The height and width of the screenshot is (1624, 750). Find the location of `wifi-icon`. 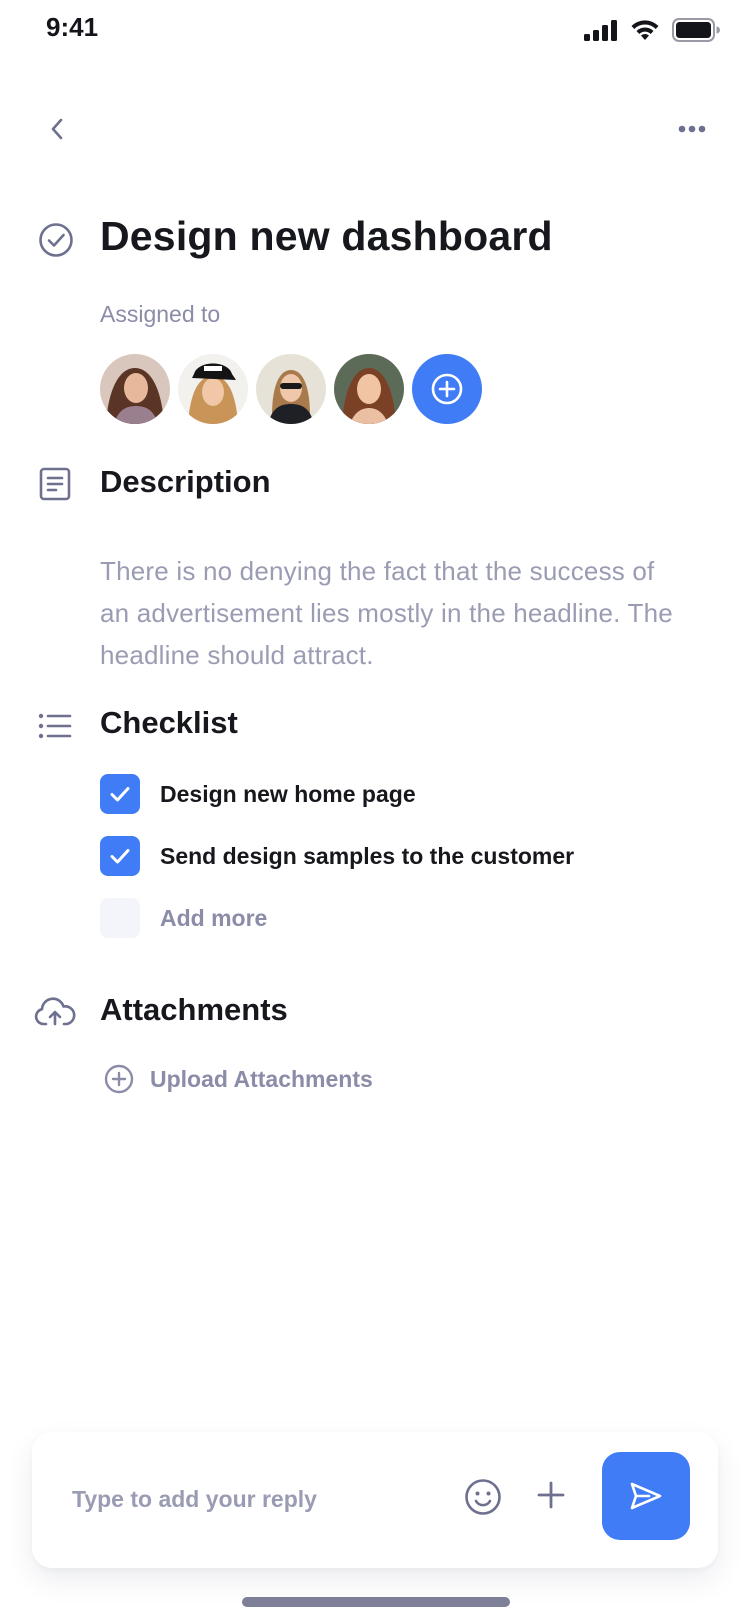

wifi-icon is located at coordinates (645, 30).